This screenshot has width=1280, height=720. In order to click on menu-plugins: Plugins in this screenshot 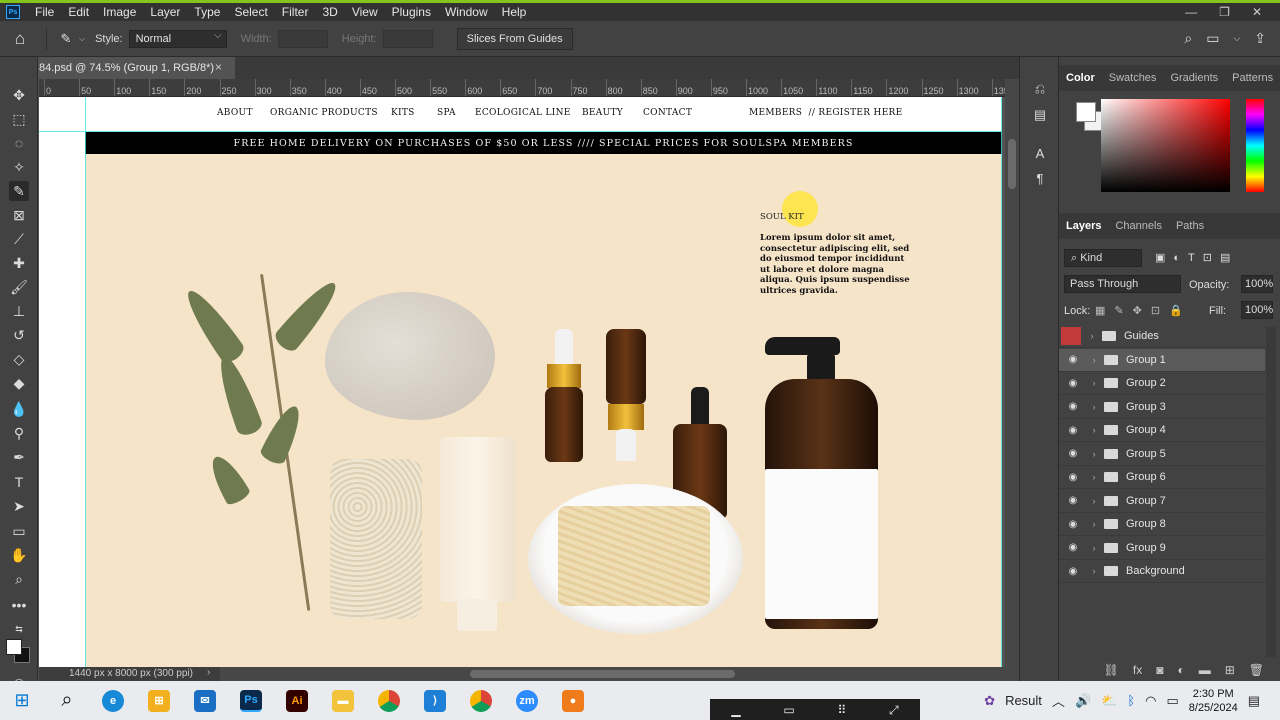, I will do `click(411, 12)`.